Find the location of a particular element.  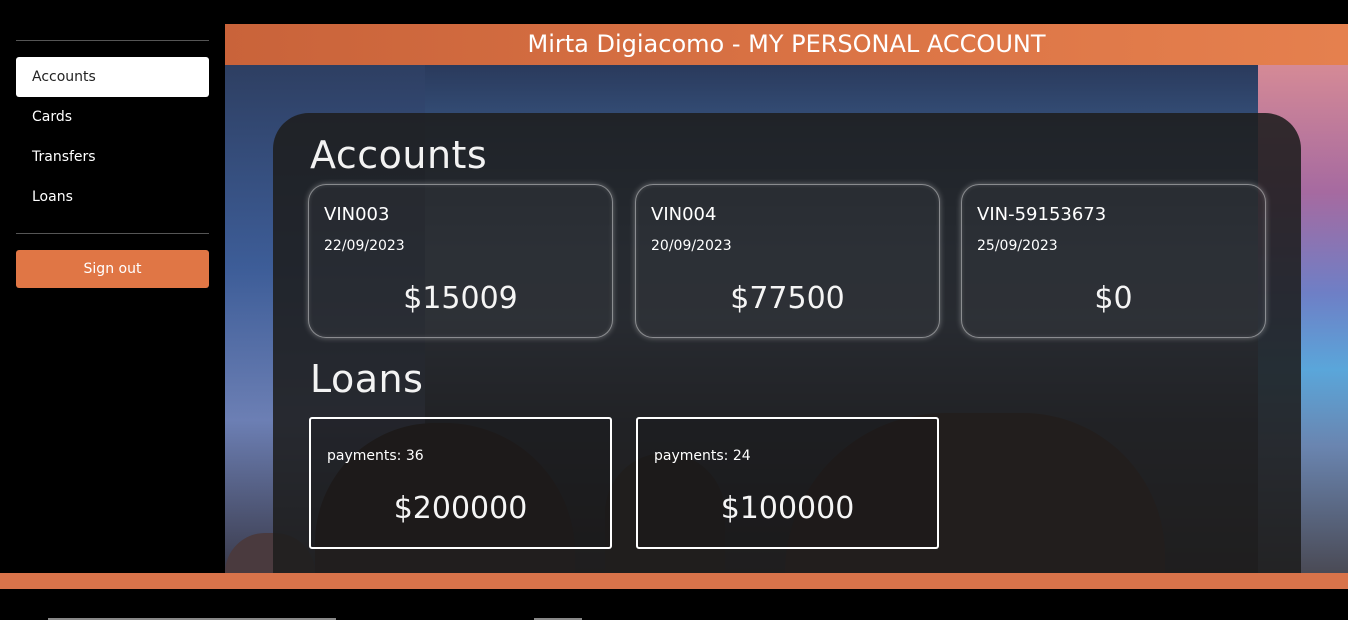

account-date: 20/09/2023 is located at coordinates (691, 246).